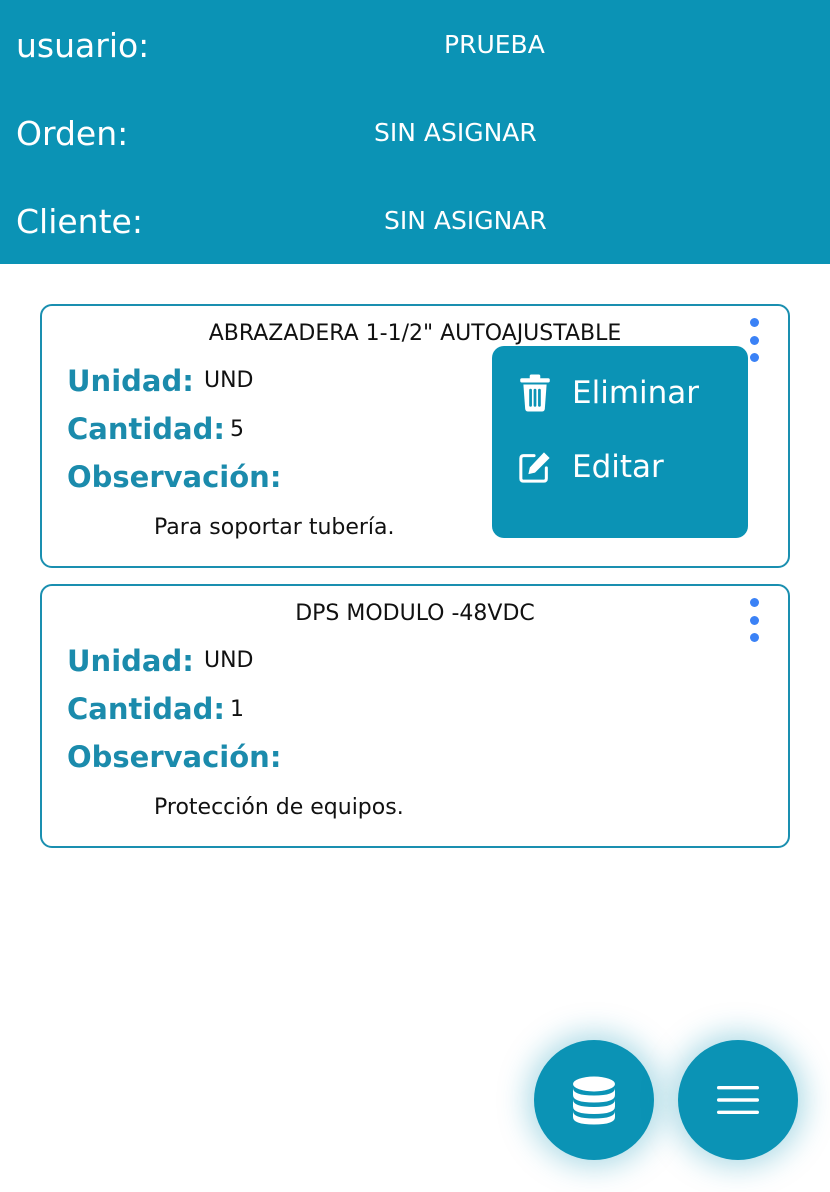 Image resolution: width=830 pixels, height=1192 pixels. I want to click on database-icon, so click(594, 1100).